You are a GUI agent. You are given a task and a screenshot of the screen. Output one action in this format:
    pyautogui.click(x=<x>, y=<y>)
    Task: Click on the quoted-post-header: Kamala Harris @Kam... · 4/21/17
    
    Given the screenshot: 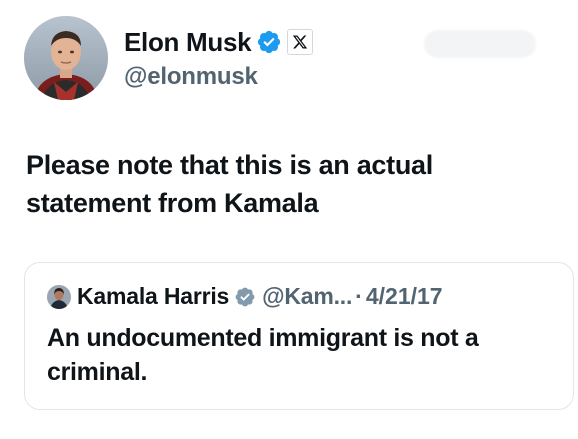 What is the action you would take?
    pyautogui.click(x=245, y=296)
    